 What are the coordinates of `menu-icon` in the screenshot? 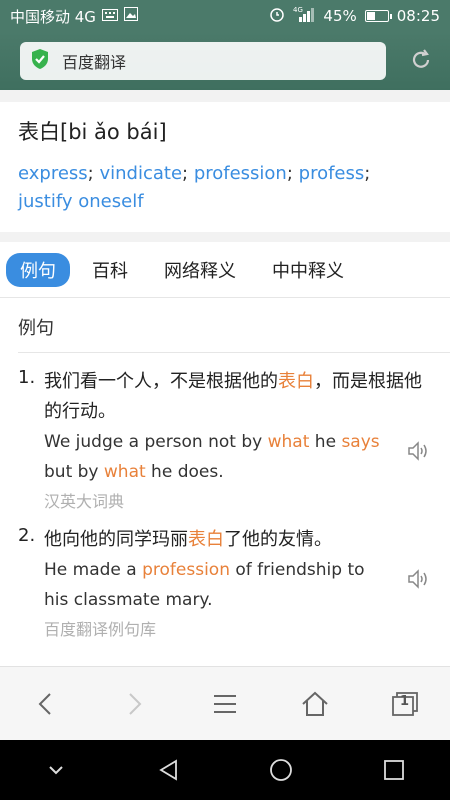 It's located at (225, 704).